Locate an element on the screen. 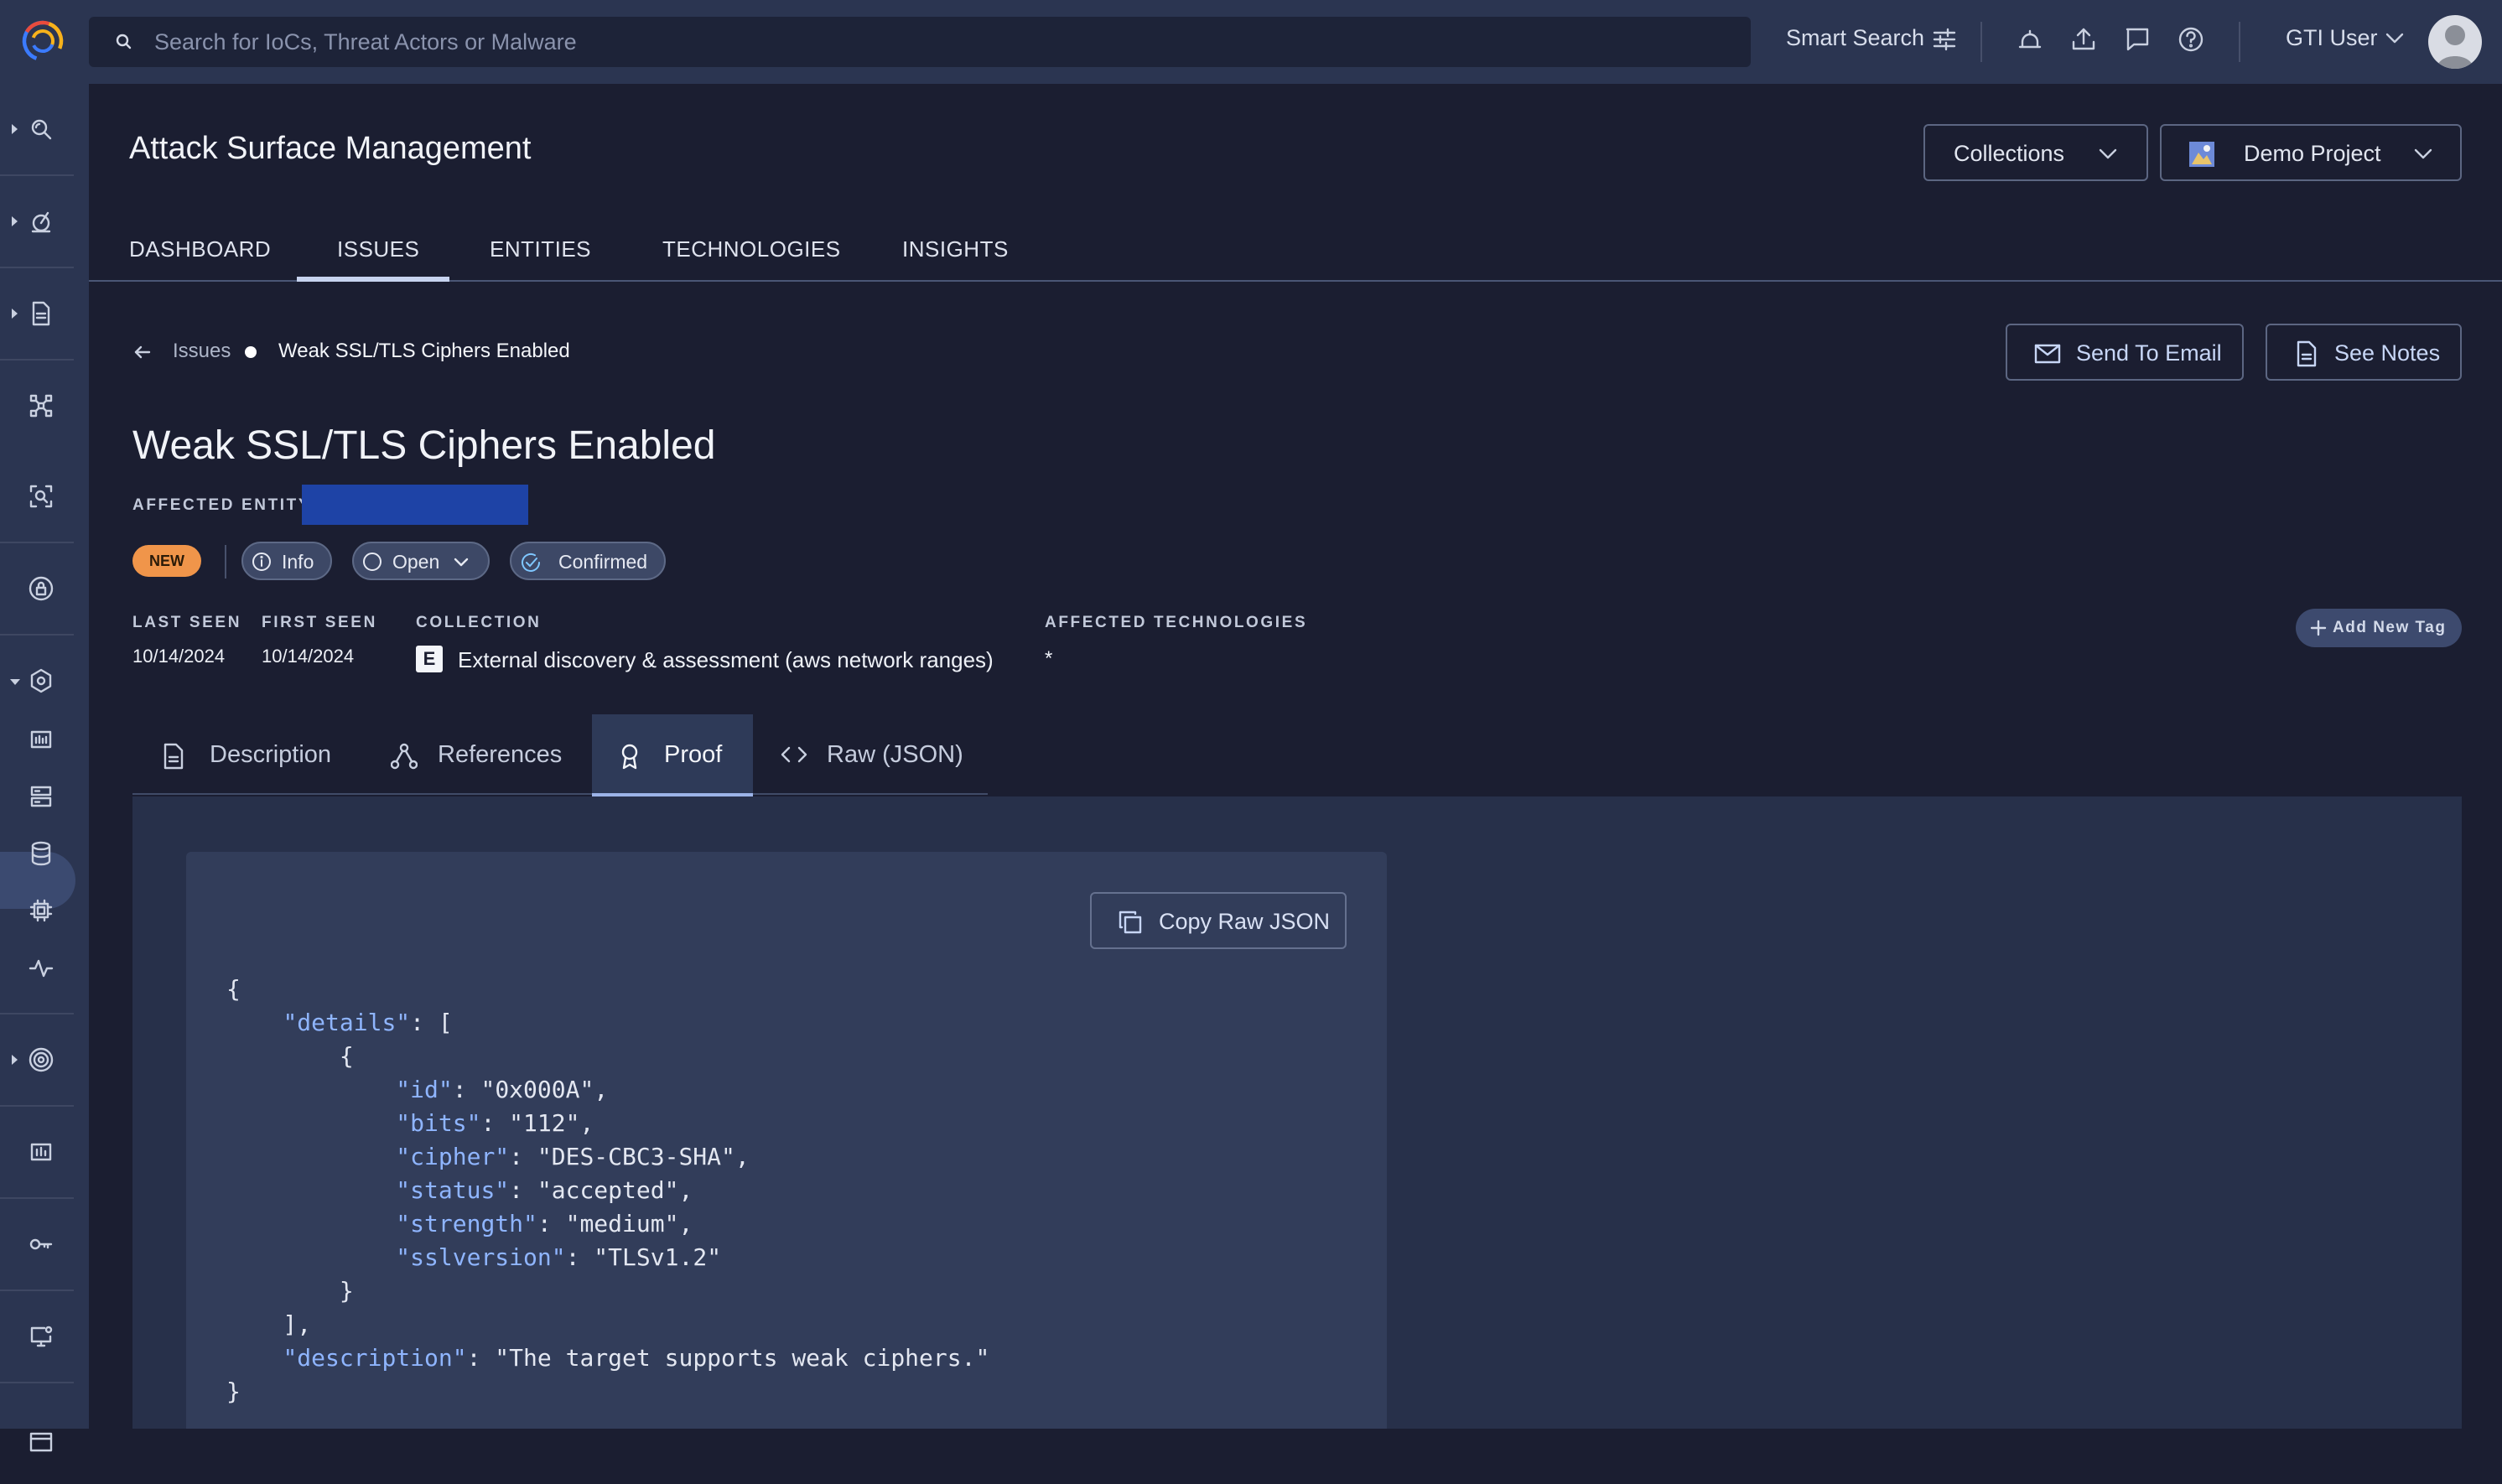 Image resolution: width=2502 pixels, height=1484 pixels. add-new-tag-button: Add New Tag is located at coordinates (2379, 628).